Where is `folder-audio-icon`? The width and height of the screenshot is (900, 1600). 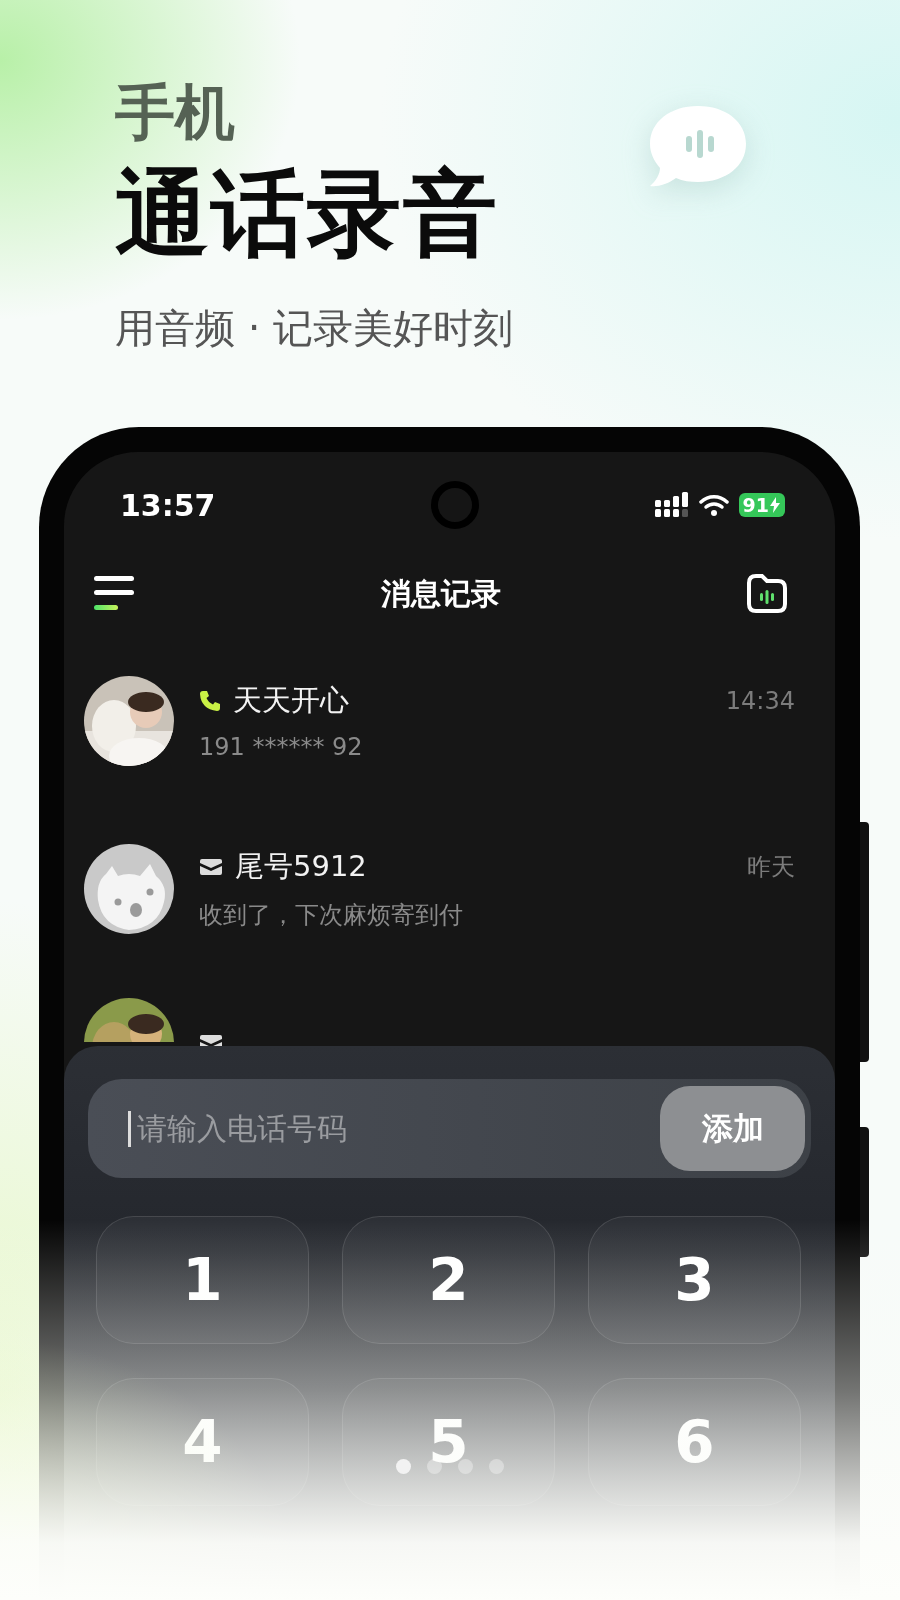 folder-audio-icon is located at coordinates (767, 594).